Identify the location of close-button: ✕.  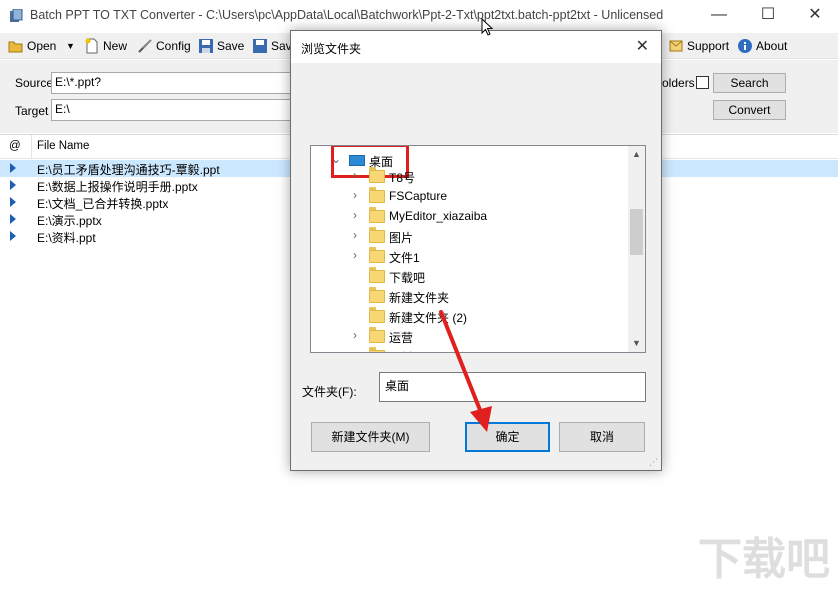
(815, 16).